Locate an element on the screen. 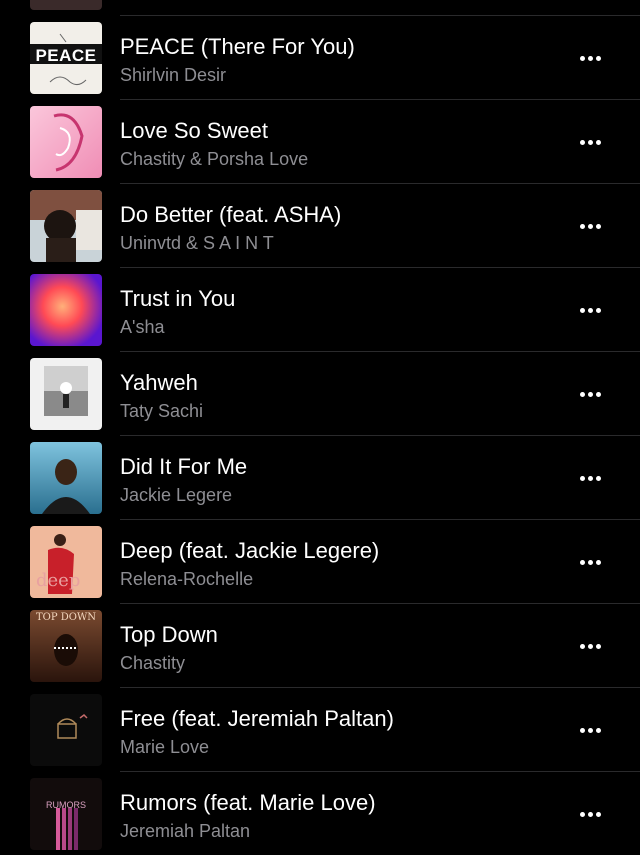 This screenshot has height=855, width=640. song-artist: Jeremiah Paltan is located at coordinates (185, 831).